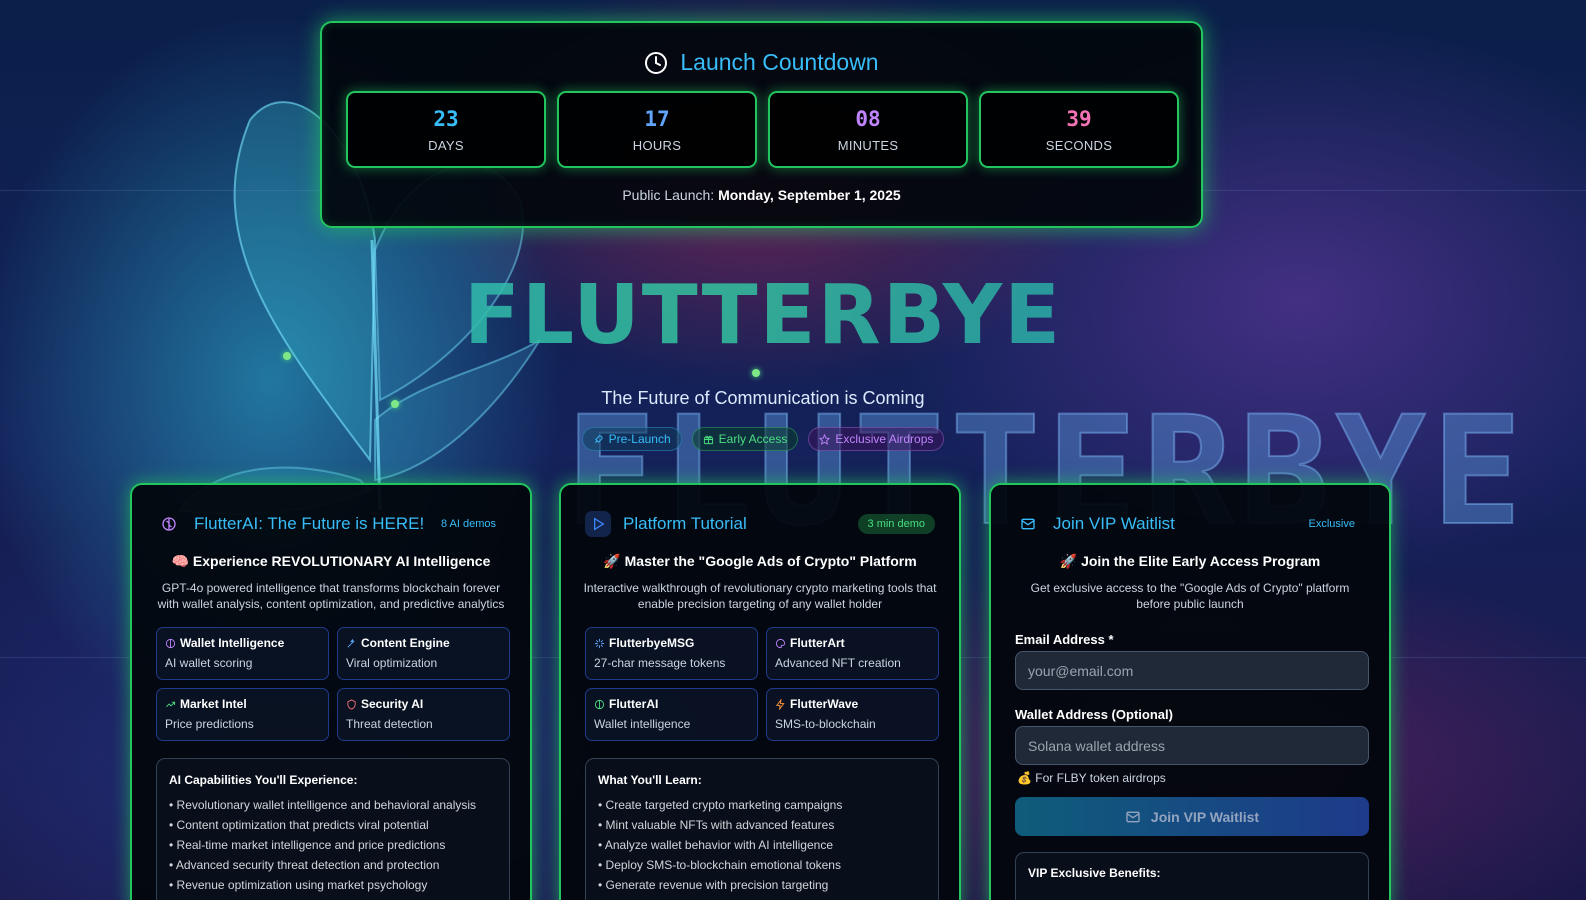 The image size is (1586, 900). I want to click on badge-pre-launch: Pre-Launch, so click(631, 439).